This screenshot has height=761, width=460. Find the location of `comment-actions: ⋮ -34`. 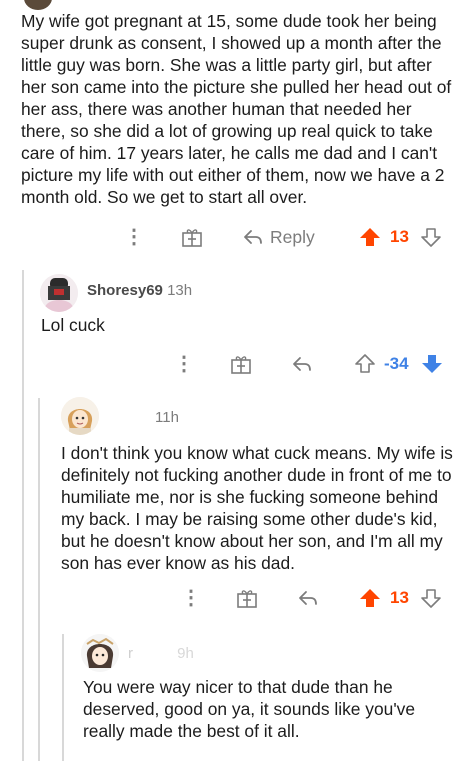

comment-actions: ⋮ -34 is located at coordinates (230, 364).